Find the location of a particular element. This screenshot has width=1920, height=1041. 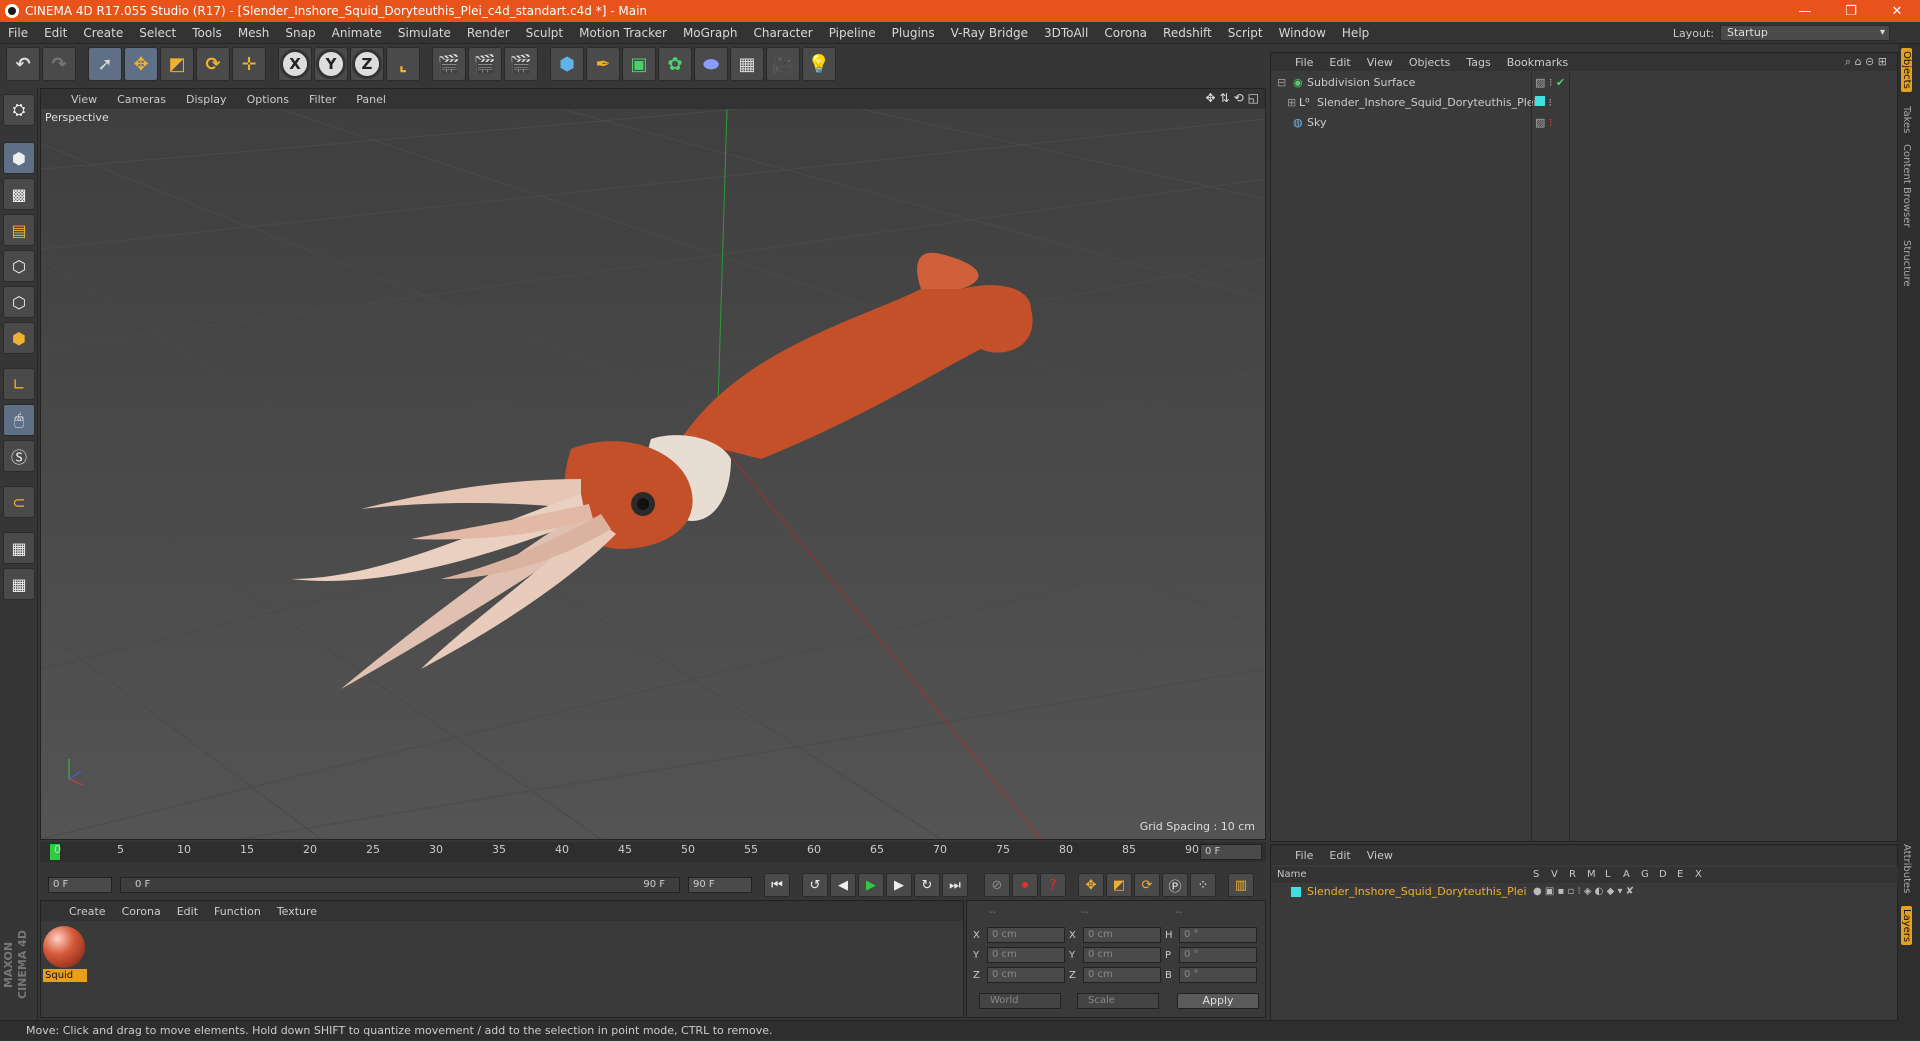

dolly-icon: ⇅ is located at coordinates (1225, 98).